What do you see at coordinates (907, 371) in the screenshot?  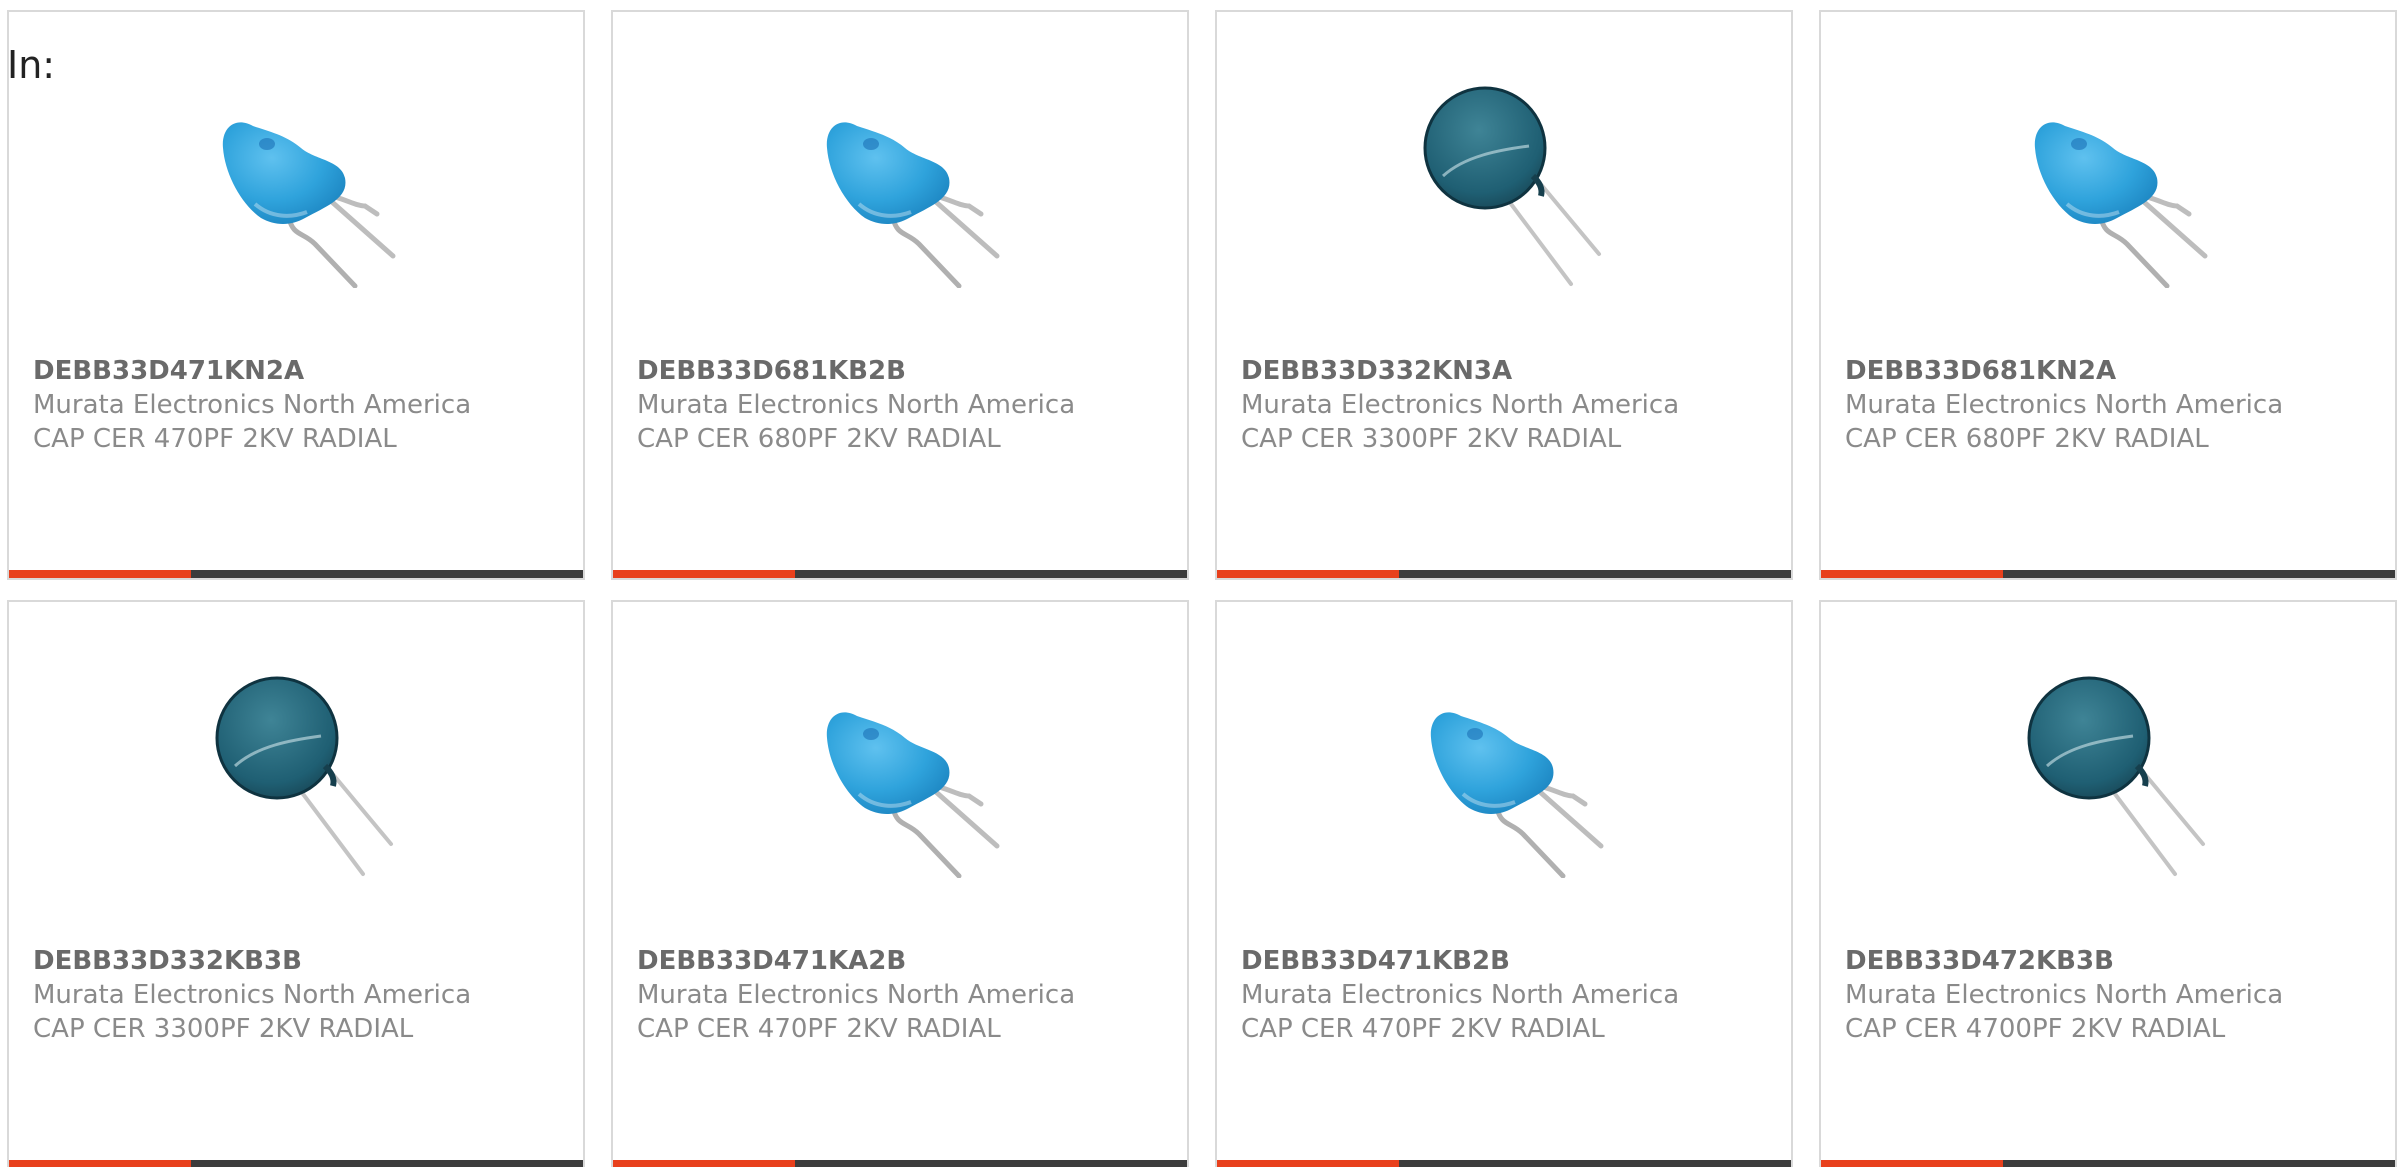 I see `part-number-link: DEBB33D681KB2B` at bounding box center [907, 371].